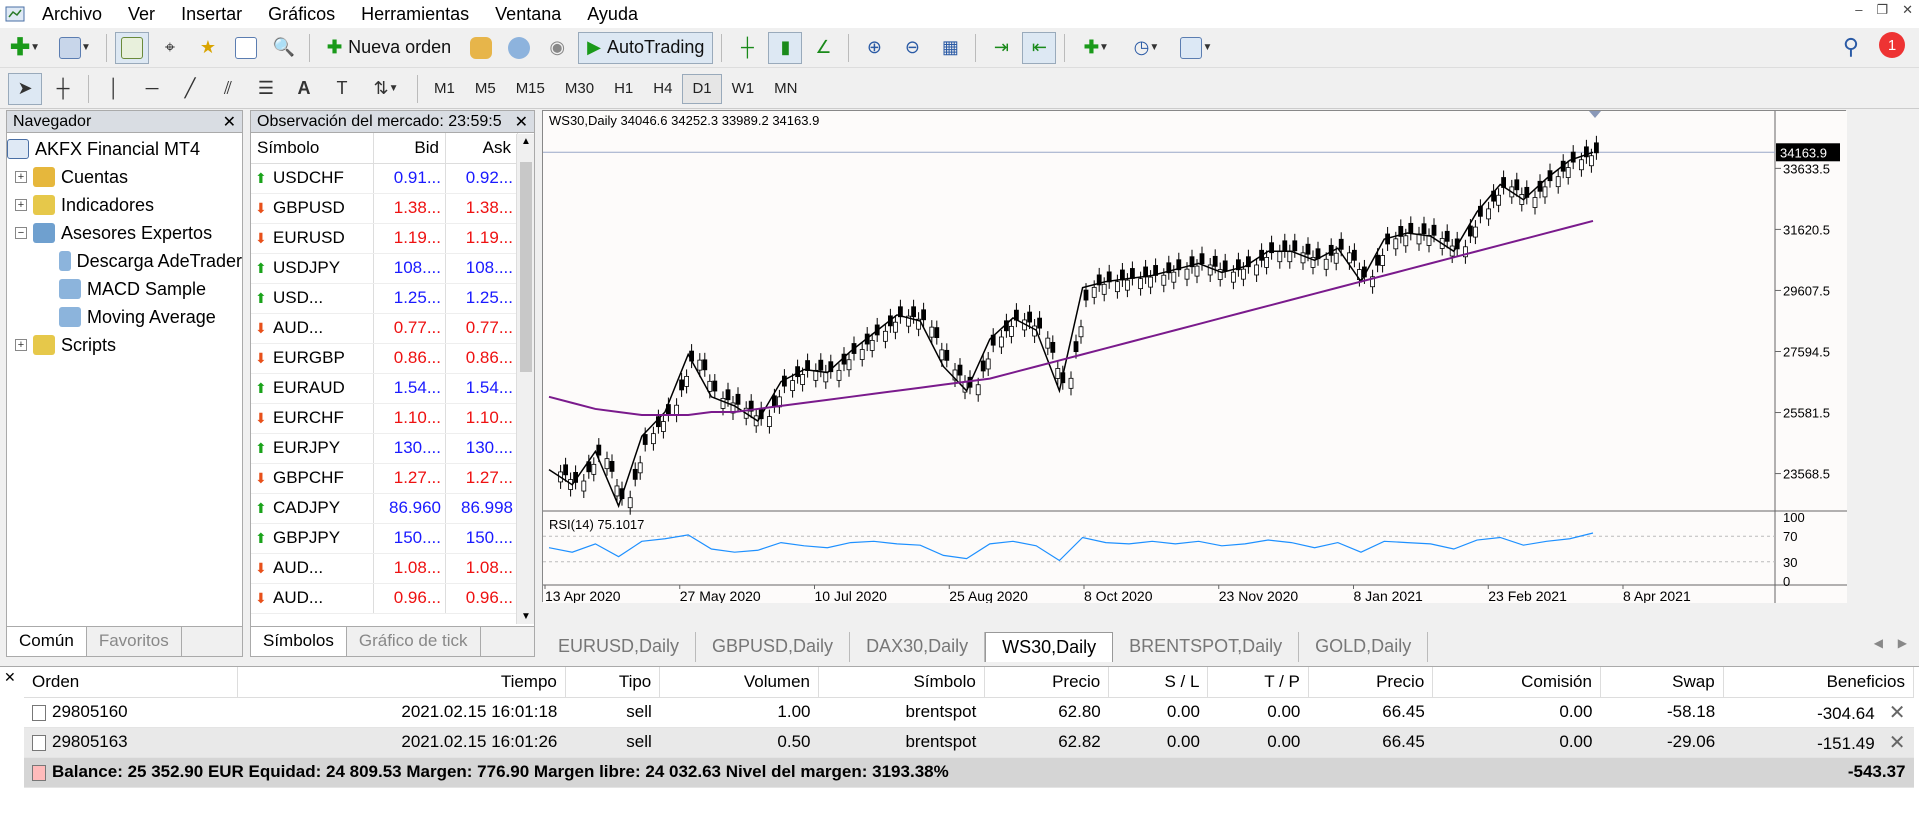 The height and width of the screenshot is (825, 1919). I want to click on terminal-column-header: Orden, so click(131, 682).